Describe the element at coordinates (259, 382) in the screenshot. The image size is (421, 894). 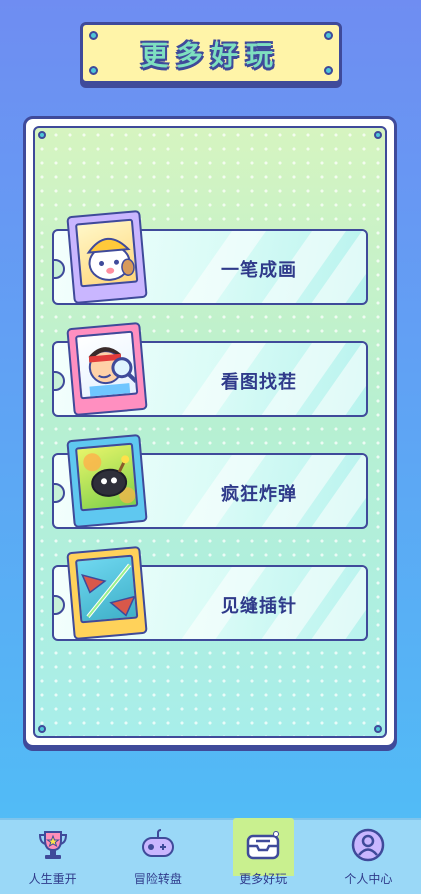
I see `game-name: 看图找茬` at that location.